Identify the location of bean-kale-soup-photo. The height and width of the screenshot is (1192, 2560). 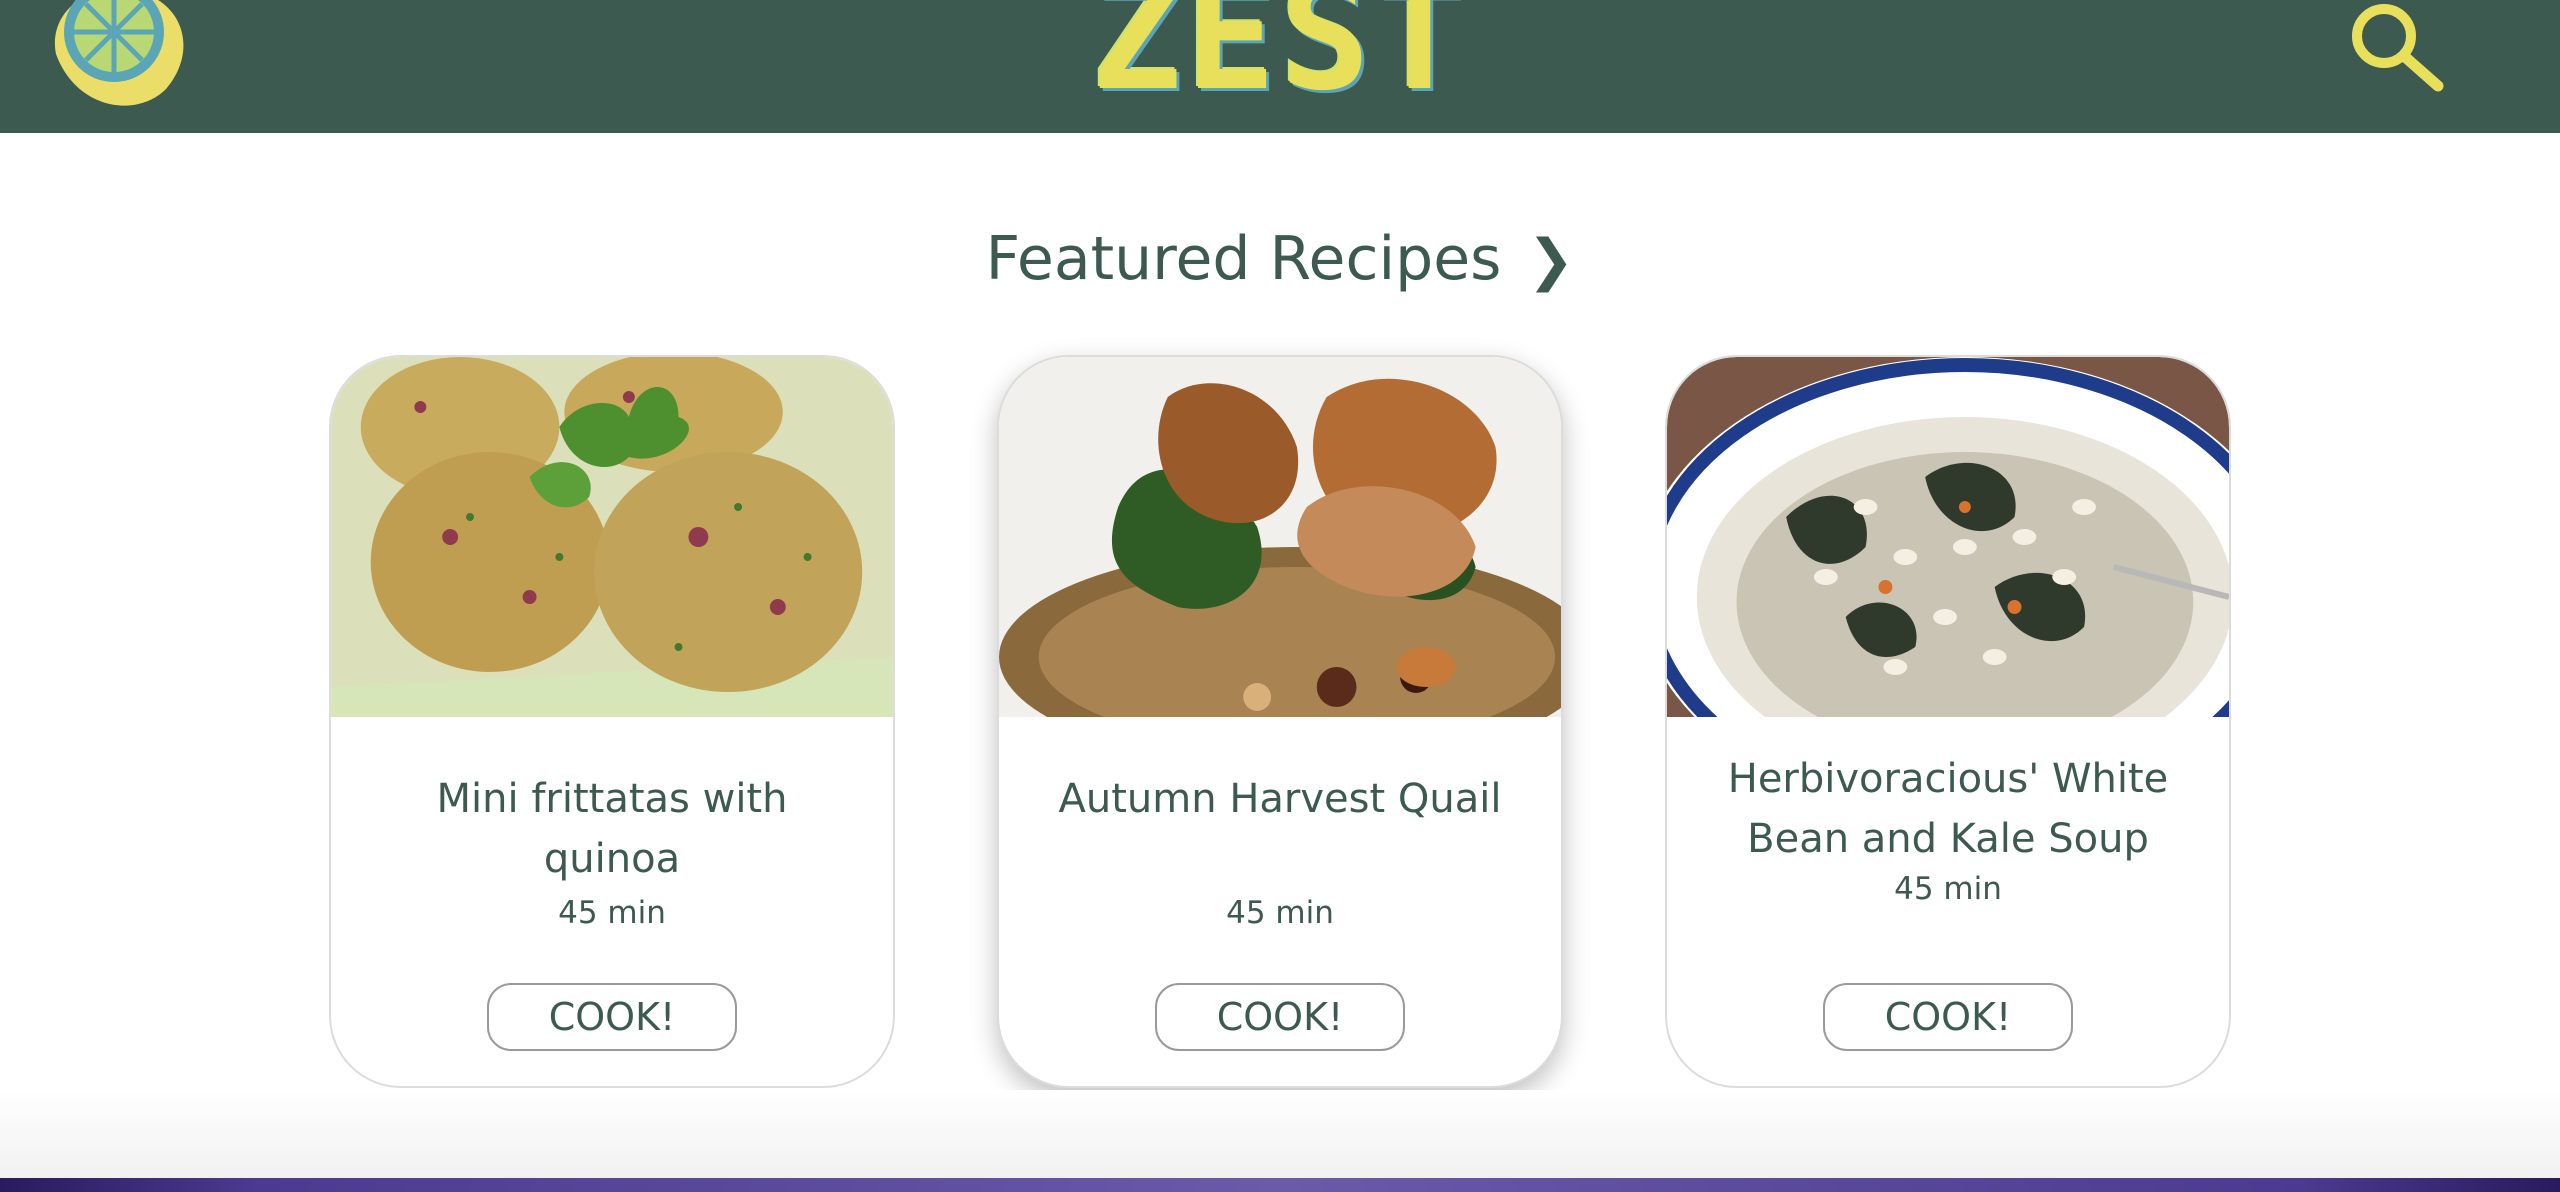
(1948, 537).